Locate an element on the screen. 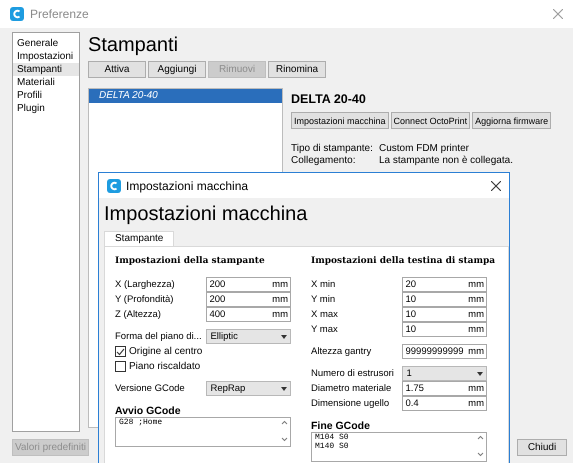 Image resolution: width=573 pixels, height=463 pixels. code-line: M104 S0 is located at coordinates (332, 437).